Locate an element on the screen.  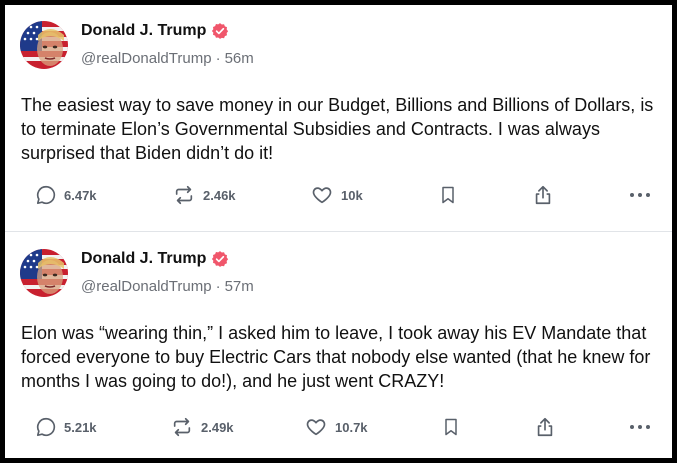
like-button: 10k is located at coordinates (336, 195).